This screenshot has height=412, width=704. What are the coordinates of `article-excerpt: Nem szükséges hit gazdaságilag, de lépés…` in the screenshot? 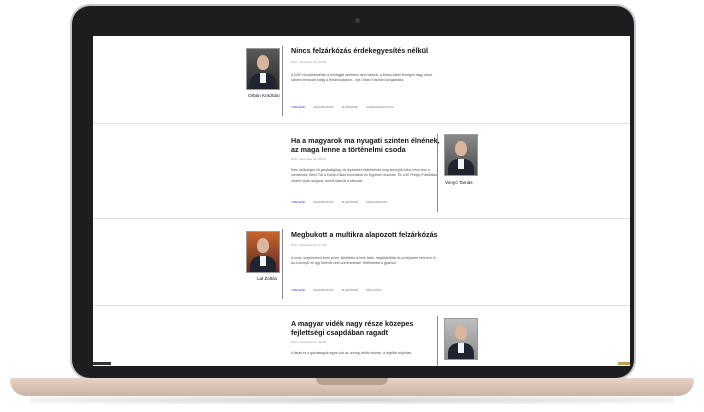 It's located at (364, 175).